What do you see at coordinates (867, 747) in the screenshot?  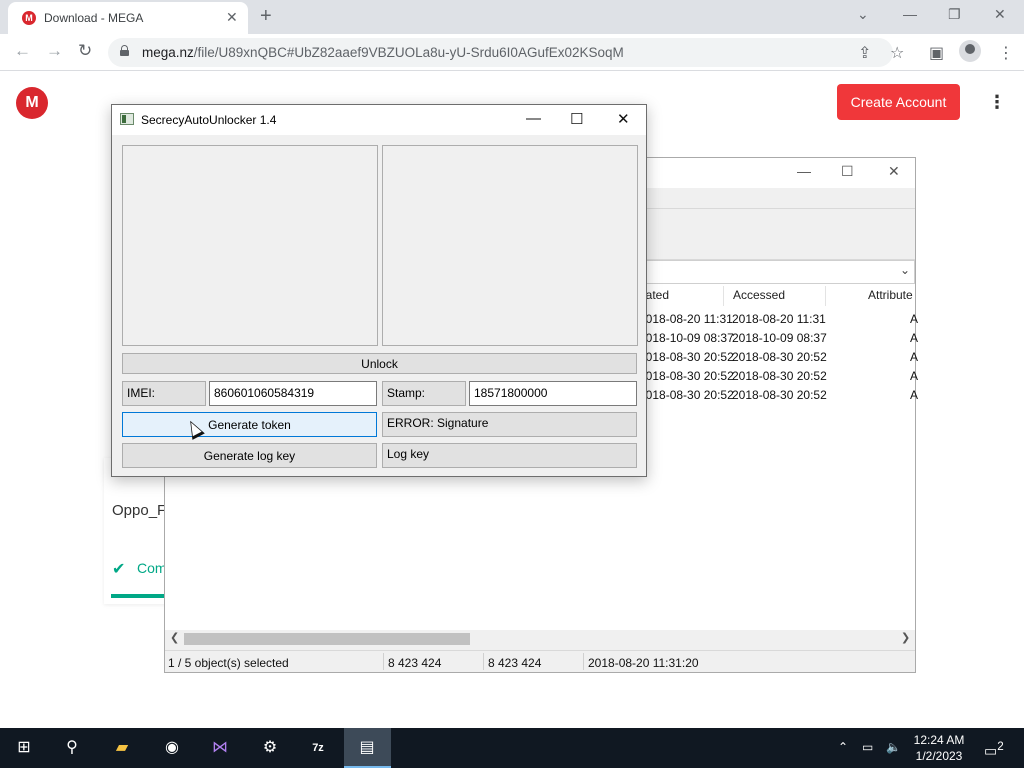 I see `network-icon: ▭` at bounding box center [867, 747].